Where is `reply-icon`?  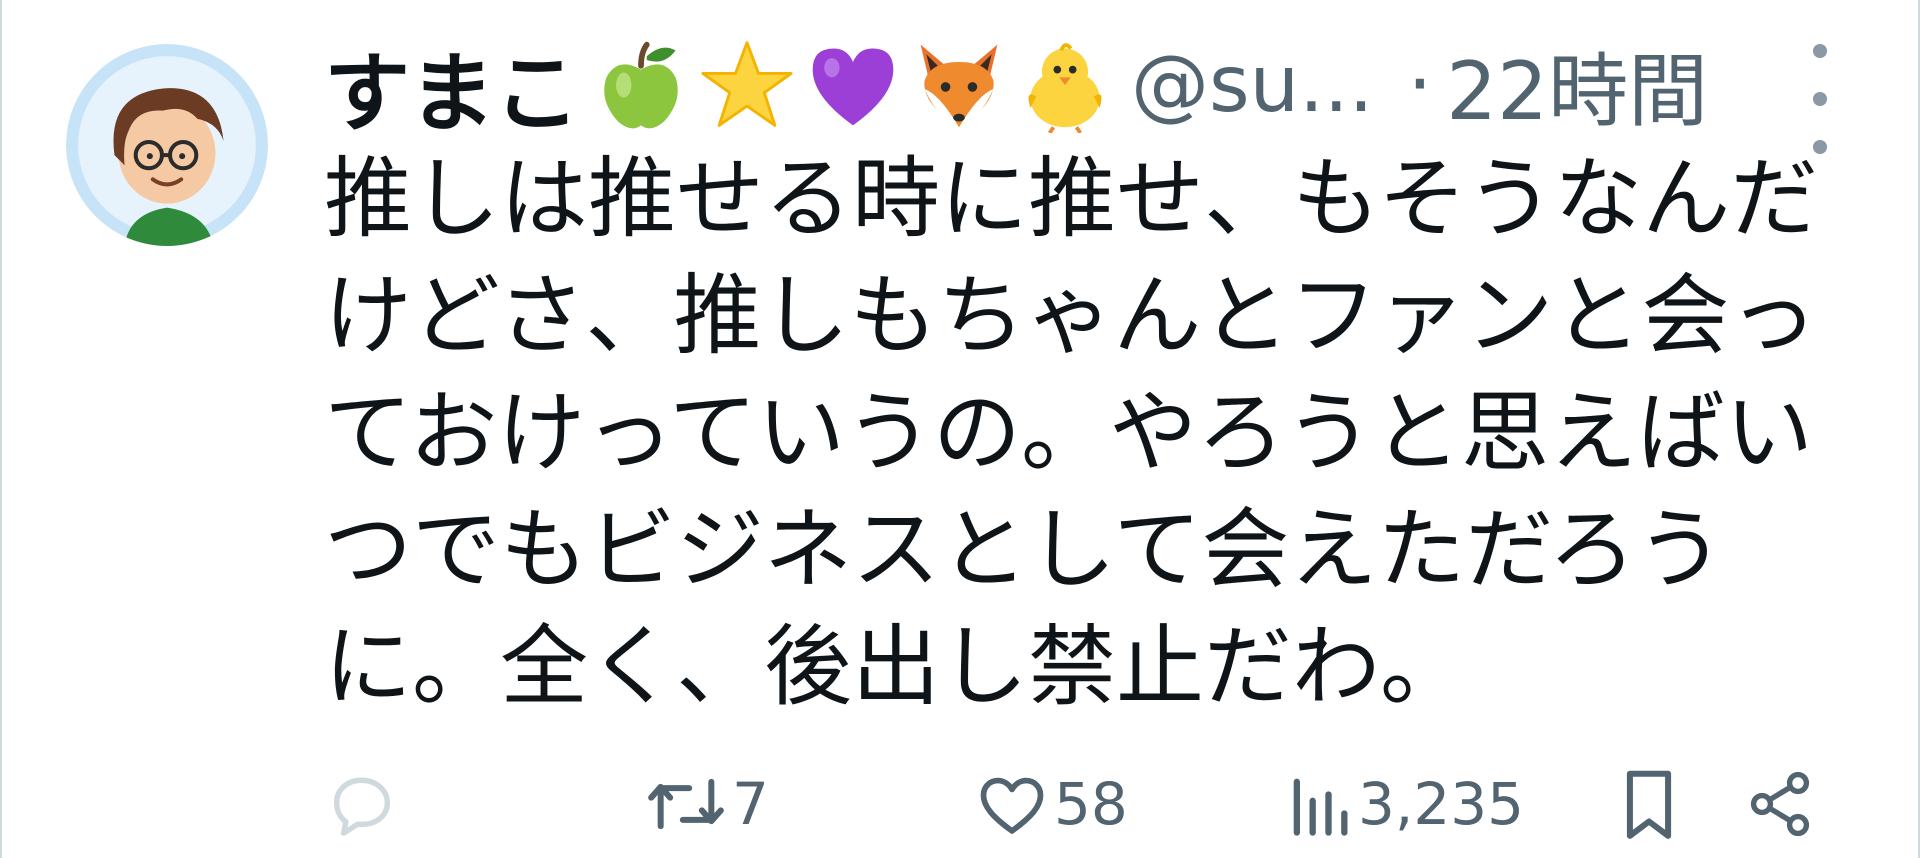
reply-icon is located at coordinates (362, 806).